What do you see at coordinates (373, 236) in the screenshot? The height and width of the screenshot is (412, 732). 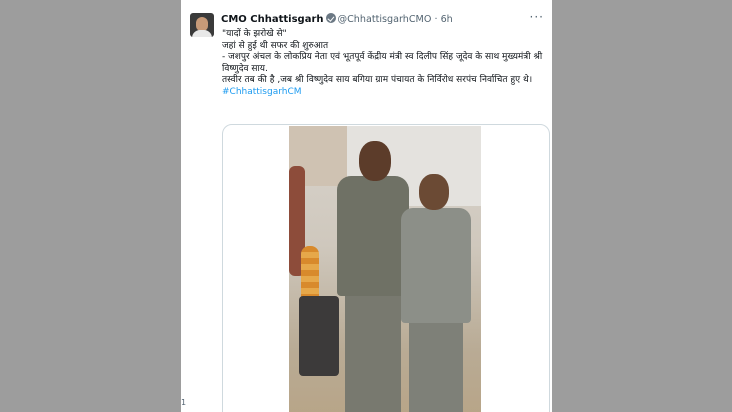 I see `photo-man-left-body` at bounding box center [373, 236].